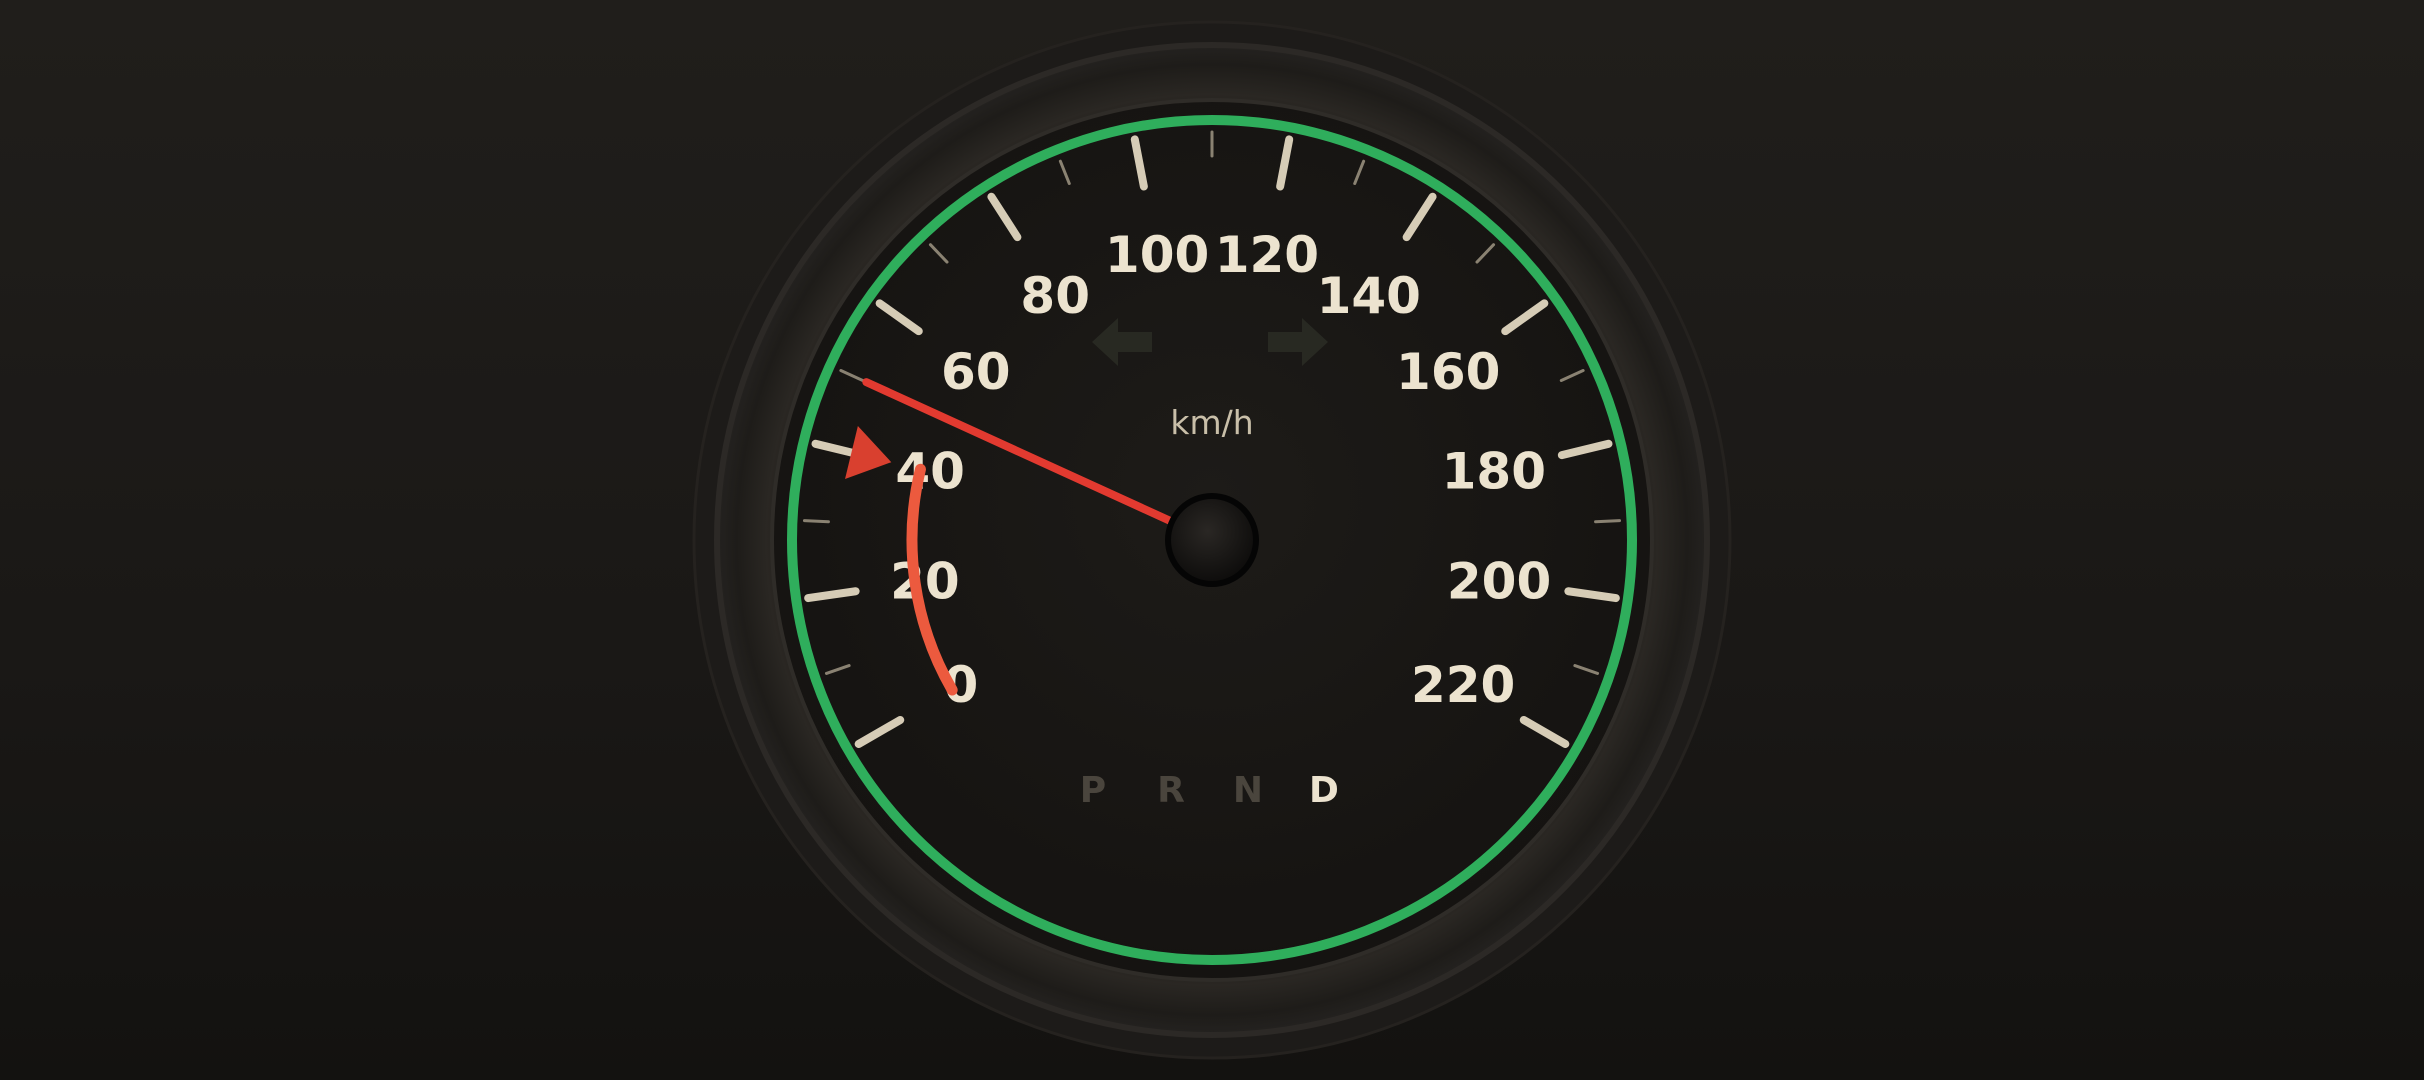  I want to click on tick-label: 100, so click(1157, 255).